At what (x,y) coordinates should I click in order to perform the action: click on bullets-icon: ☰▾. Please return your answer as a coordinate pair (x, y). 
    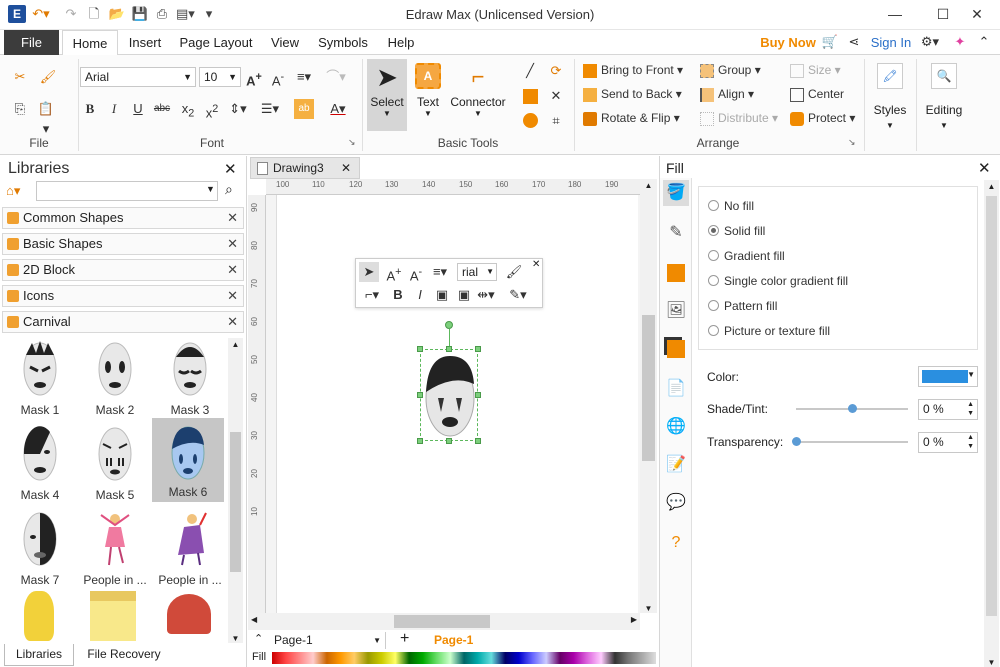
    Looking at the image, I should click on (270, 109).